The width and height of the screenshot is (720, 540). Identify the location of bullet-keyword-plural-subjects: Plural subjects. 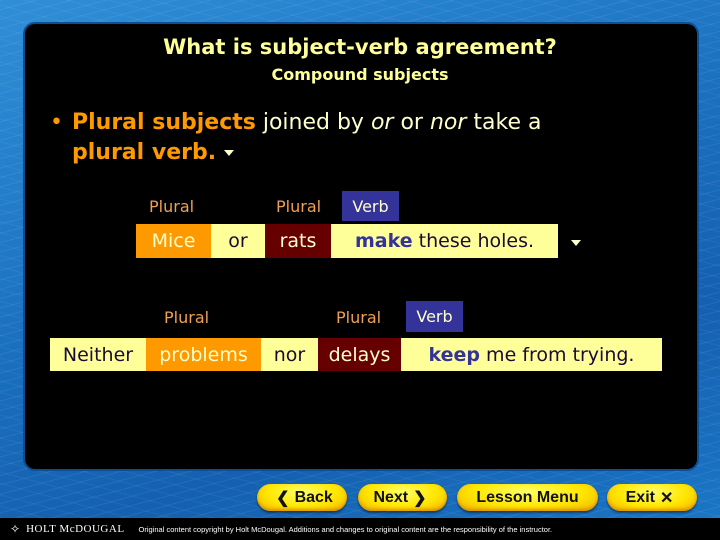
(164, 122).